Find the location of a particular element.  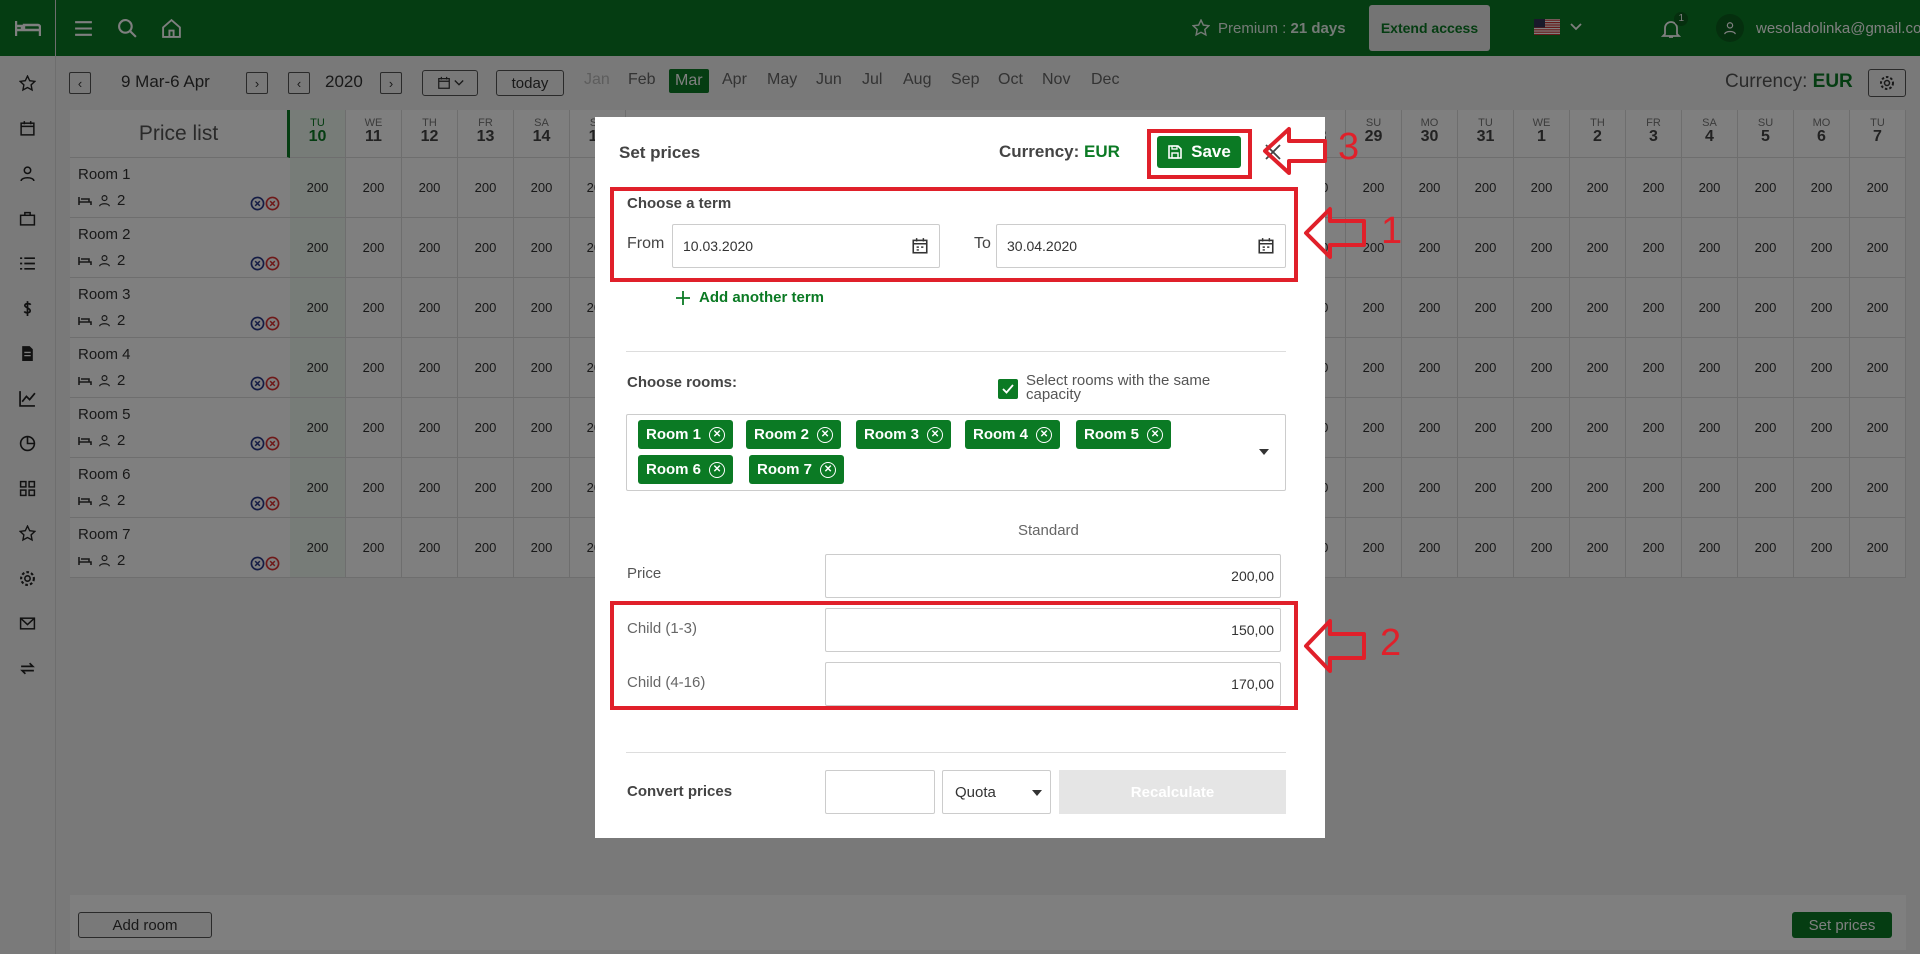

room-tag-label: Room 5 is located at coordinates (1112, 434).